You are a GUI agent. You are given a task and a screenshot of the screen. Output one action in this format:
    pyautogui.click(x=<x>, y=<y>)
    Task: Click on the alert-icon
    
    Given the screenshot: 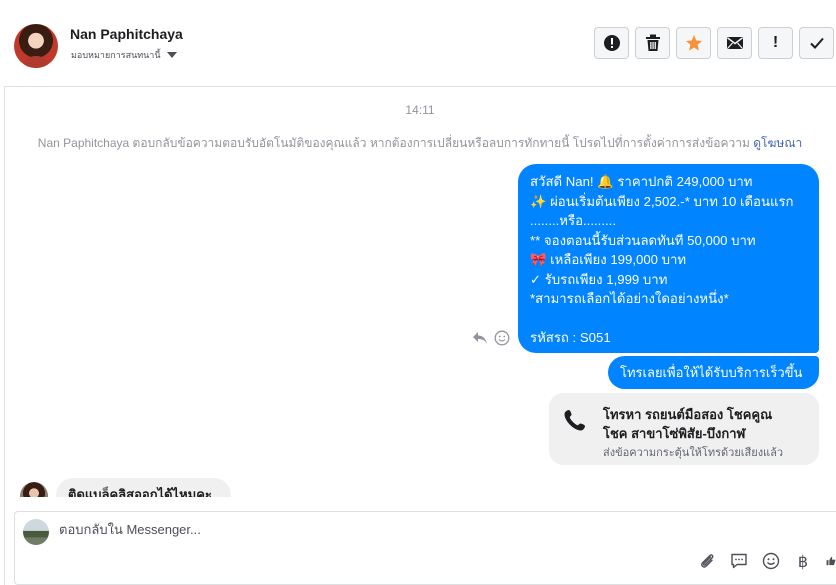 What is the action you would take?
    pyautogui.click(x=611, y=43)
    